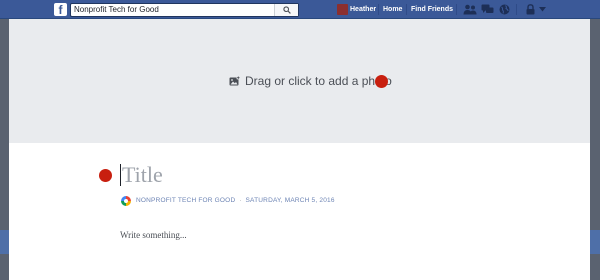  Describe the element at coordinates (142, 175) in the screenshot. I see `title-input: Title` at that location.